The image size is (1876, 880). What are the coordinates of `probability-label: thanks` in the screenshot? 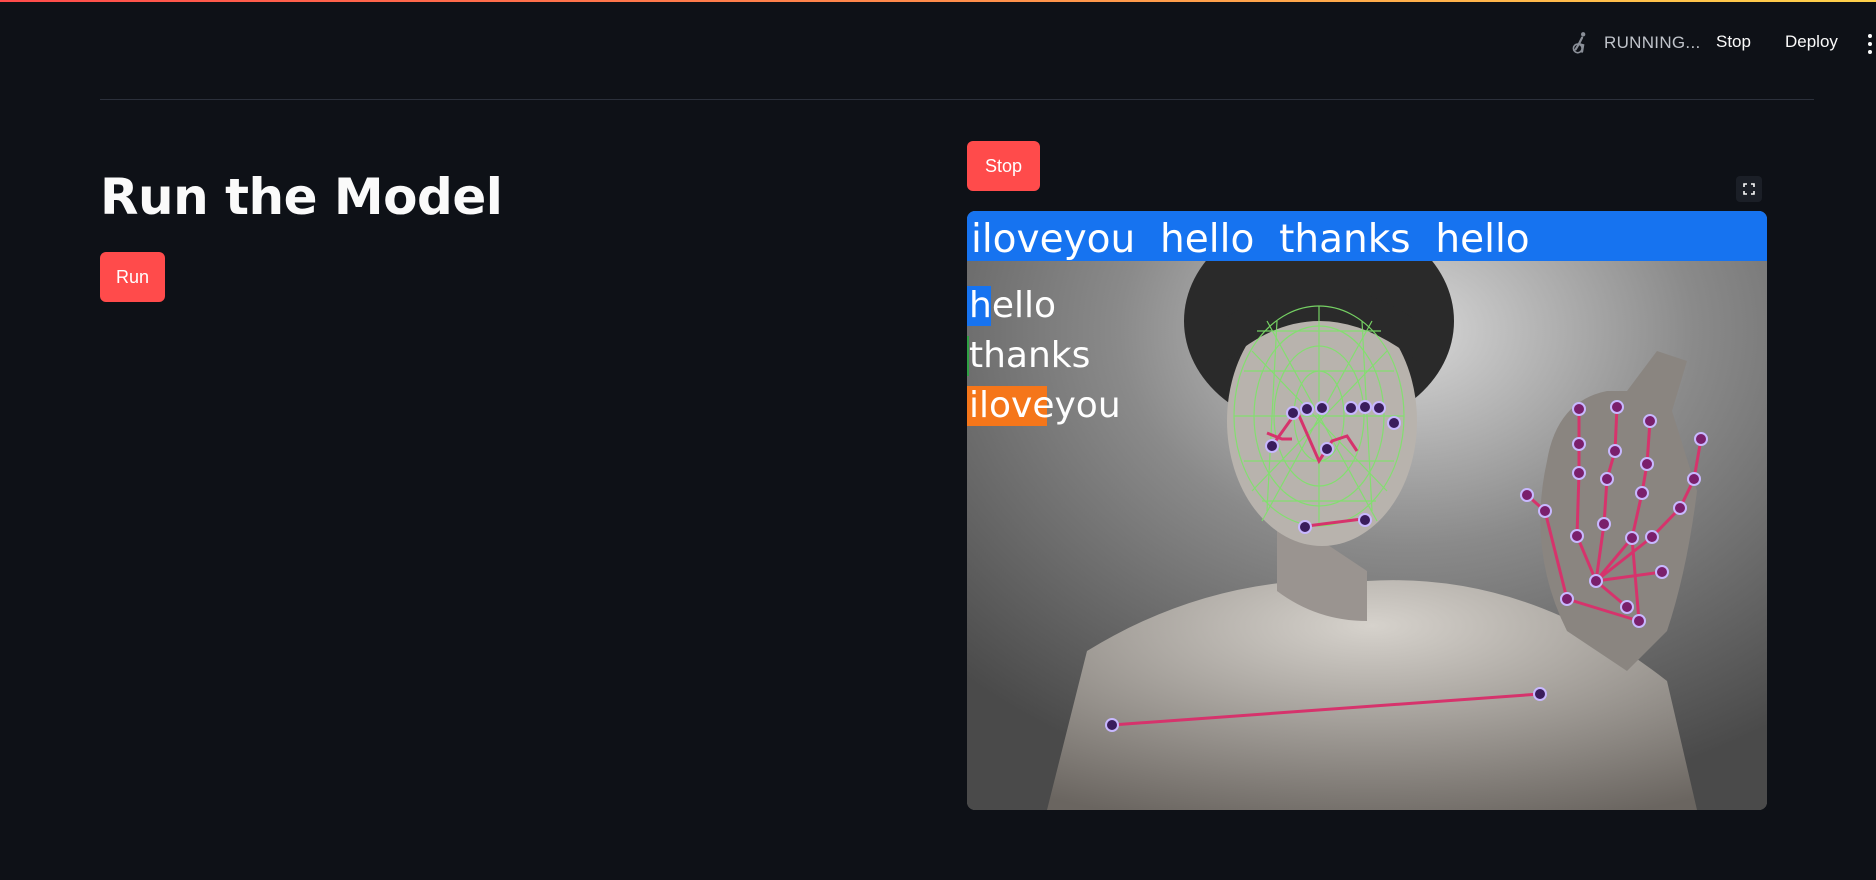 It's located at (1030, 355).